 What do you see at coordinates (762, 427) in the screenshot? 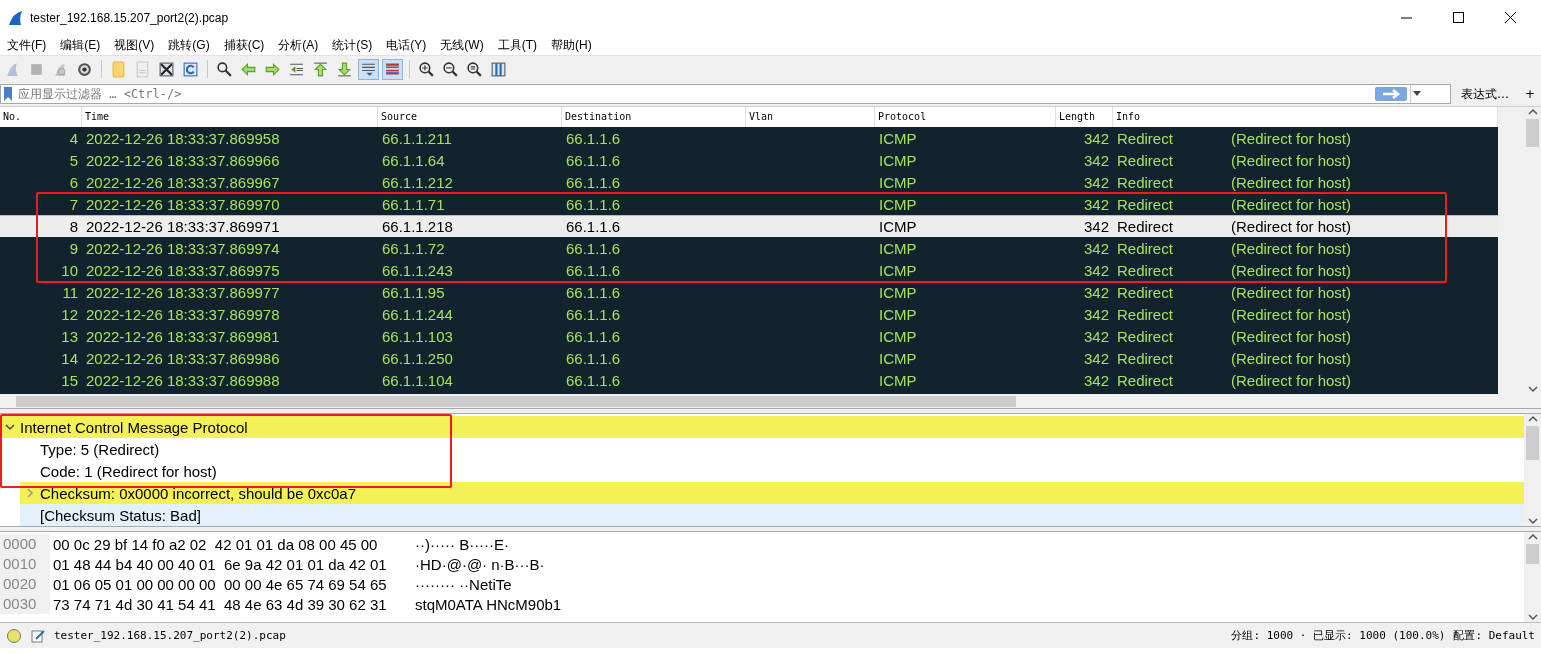
I see `detail-row: Internet Control Message Protocol` at bounding box center [762, 427].